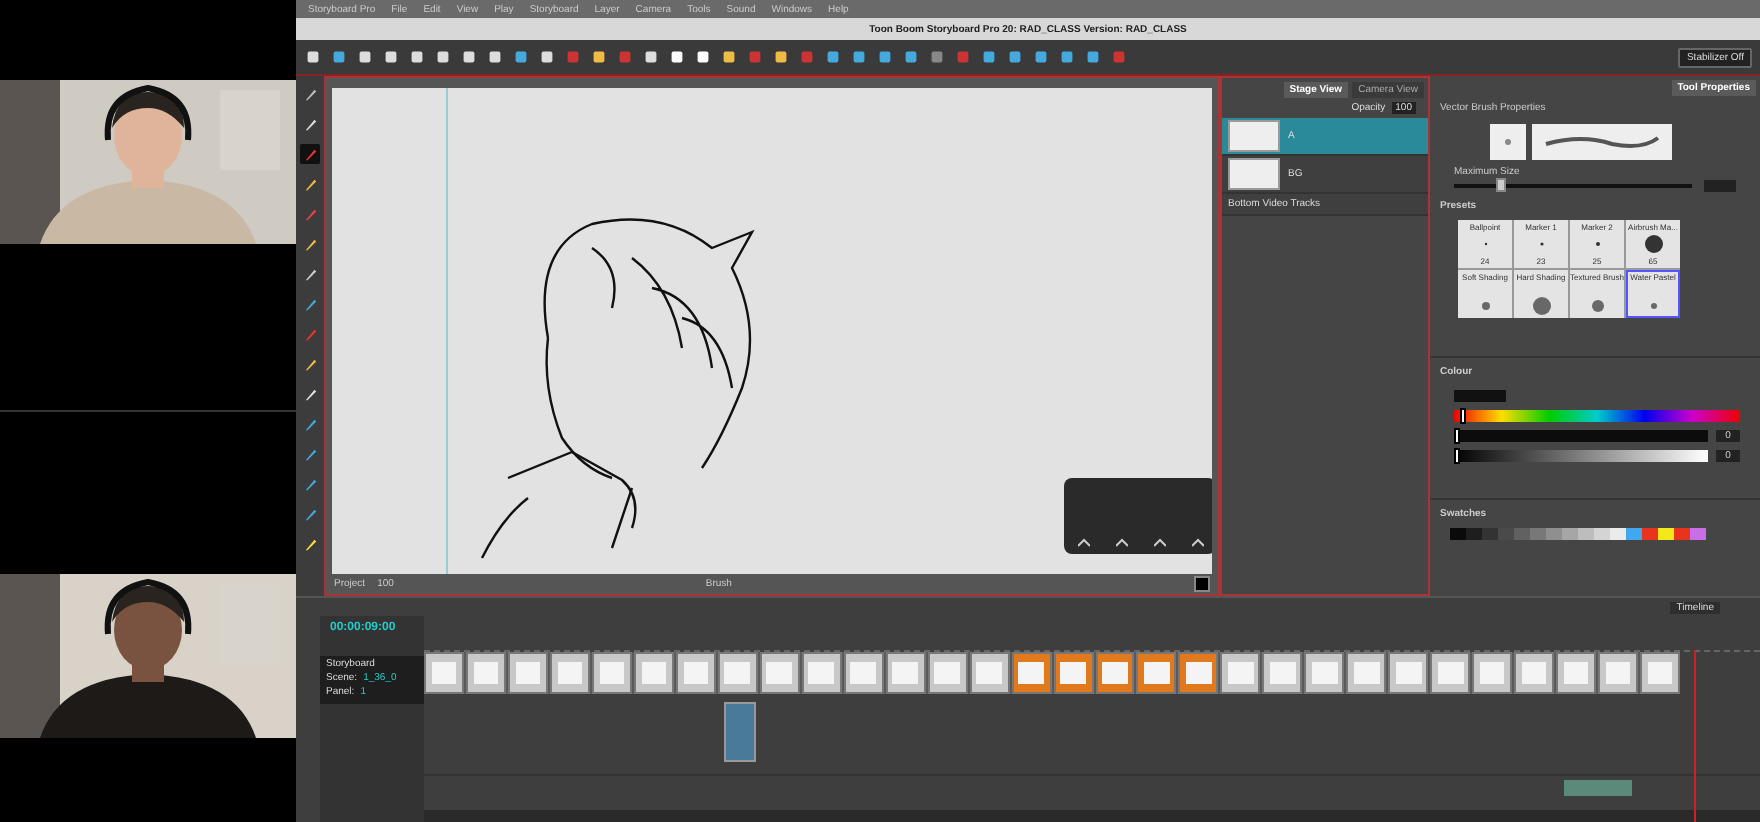 This screenshot has width=1760, height=822. I want to click on current-colour-swatch, so click(1480, 396).